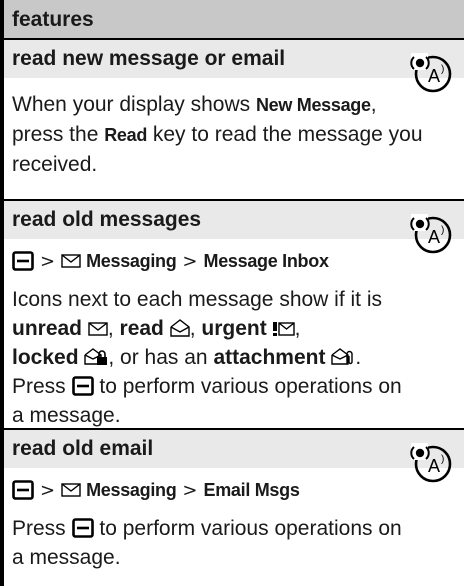 The width and height of the screenshot is (464, 588). I want to click on status-unread: unread, so click(47, 328).